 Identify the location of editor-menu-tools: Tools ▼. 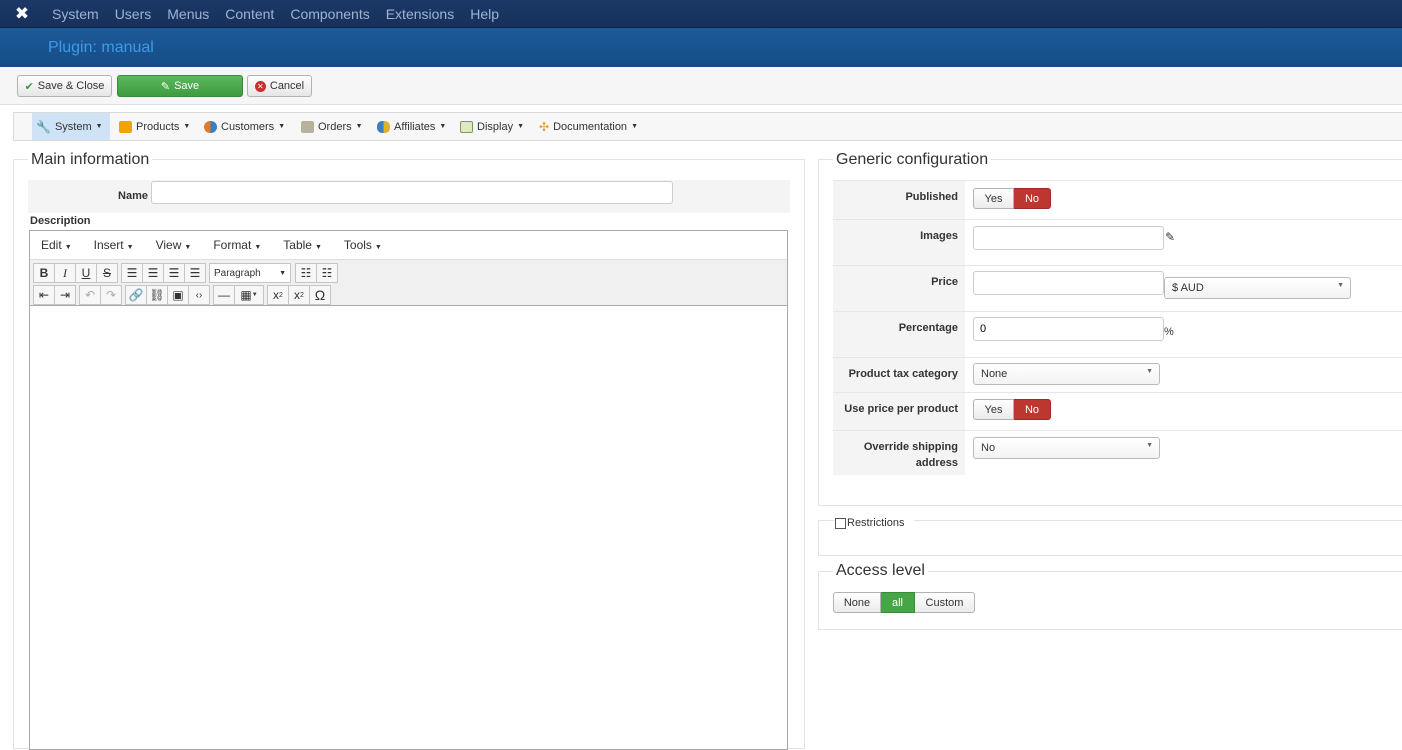
(363, 245).